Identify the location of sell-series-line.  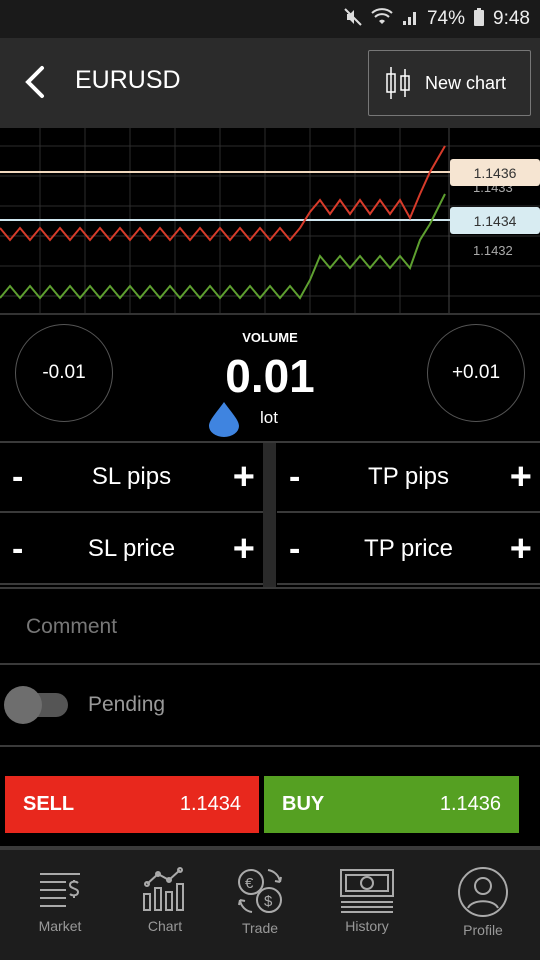
(223, 193).